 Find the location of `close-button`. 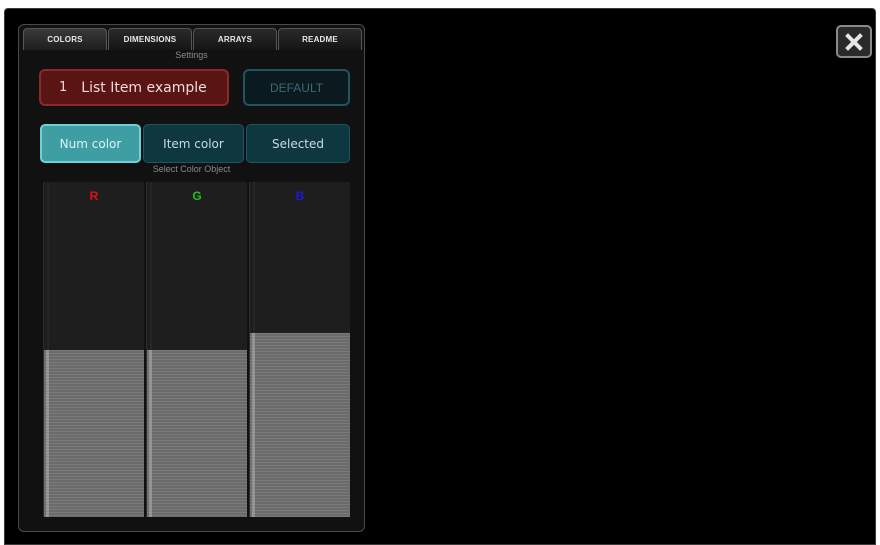

close-button is located at coordinates (854, 41).